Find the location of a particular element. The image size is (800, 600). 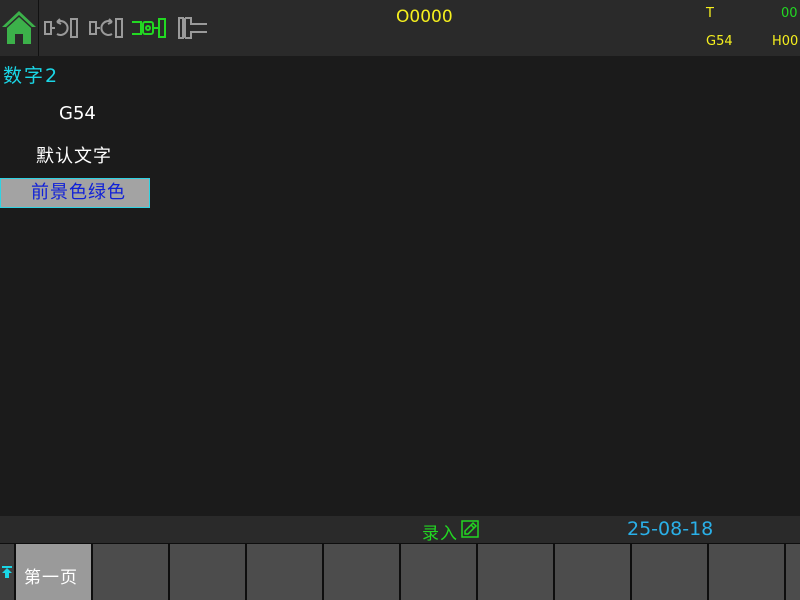

page-up-icon is located at coordinates (7, 572).